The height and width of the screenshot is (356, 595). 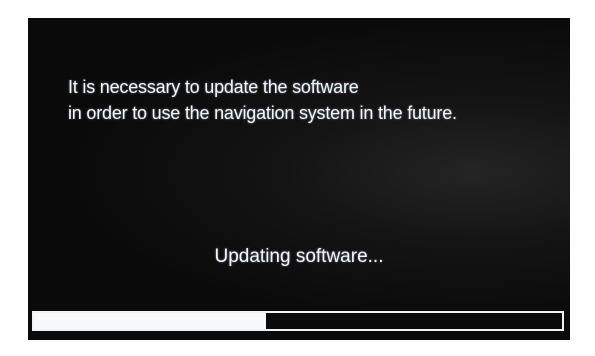 What do you see at coordinates (298, 321) in the screenshot?
I see `update-progress-bar` at bounding box center [298, 321].